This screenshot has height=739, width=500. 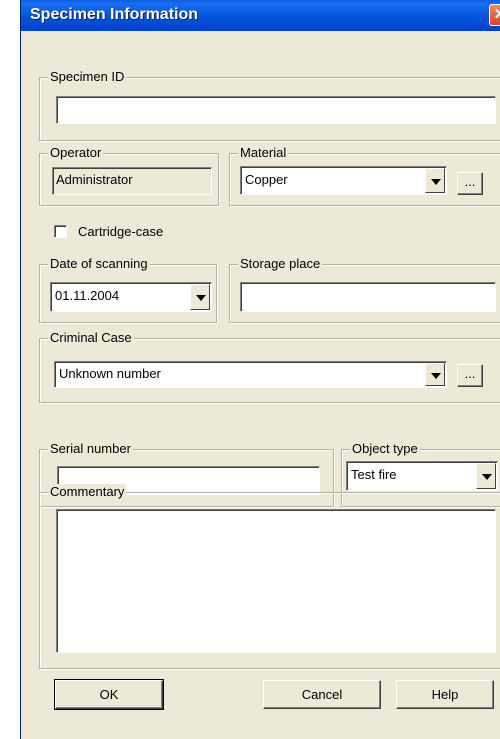 What do you see at coordinates (87, 295) in the screenshot?
I see `date-value: 01.11.2004` at bounding box center [87, 295].